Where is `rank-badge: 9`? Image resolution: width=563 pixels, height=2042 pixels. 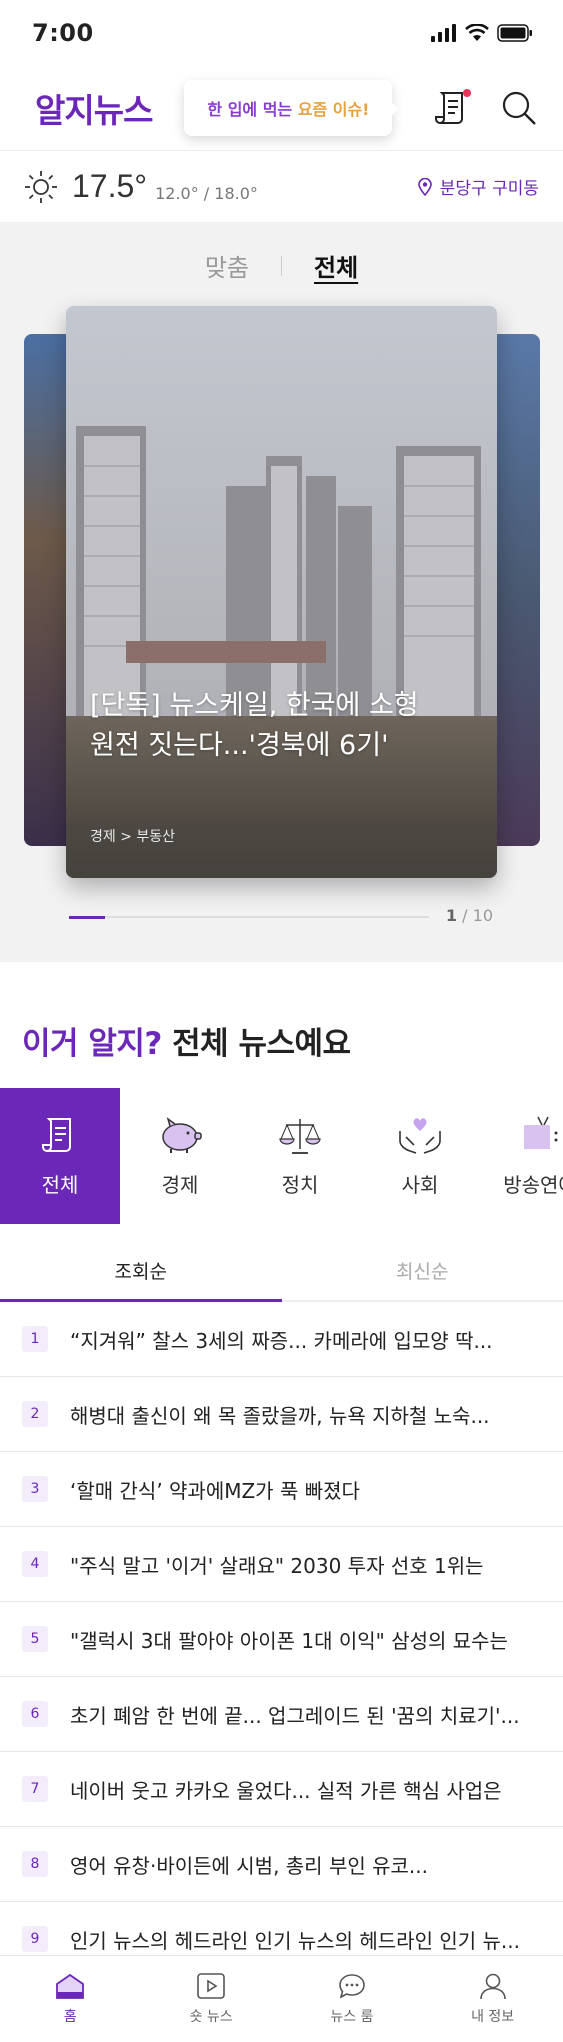
rank-badge: 9 is located at coordinates (35, 1939).